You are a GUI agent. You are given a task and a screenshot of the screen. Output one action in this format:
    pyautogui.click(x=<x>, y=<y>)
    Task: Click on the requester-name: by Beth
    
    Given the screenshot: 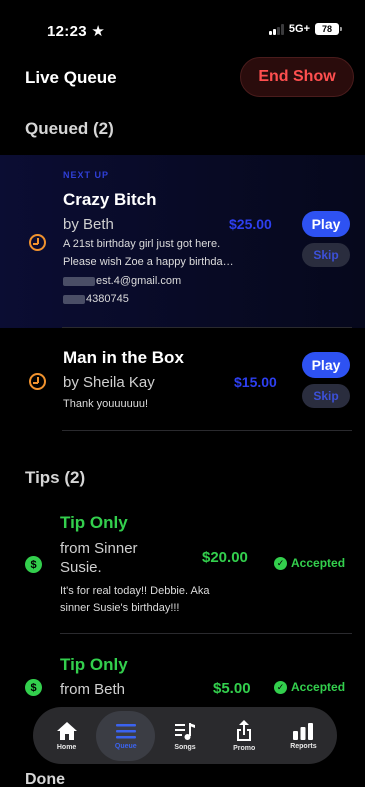 What is the action you would take?
    pyautogui.click(x=88, y=224)
    